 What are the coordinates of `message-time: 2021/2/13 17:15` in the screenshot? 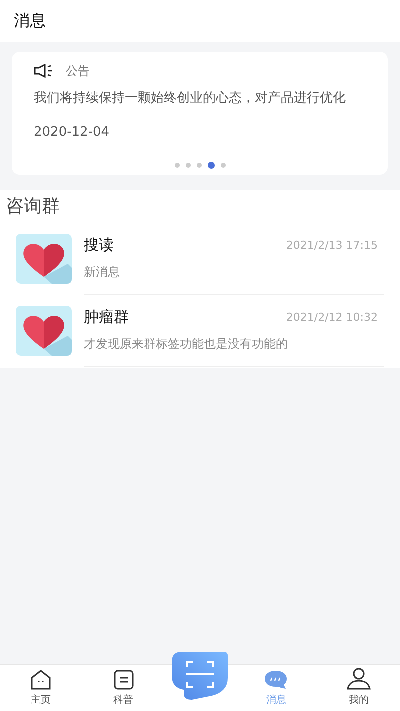 It's located at (332, 245).